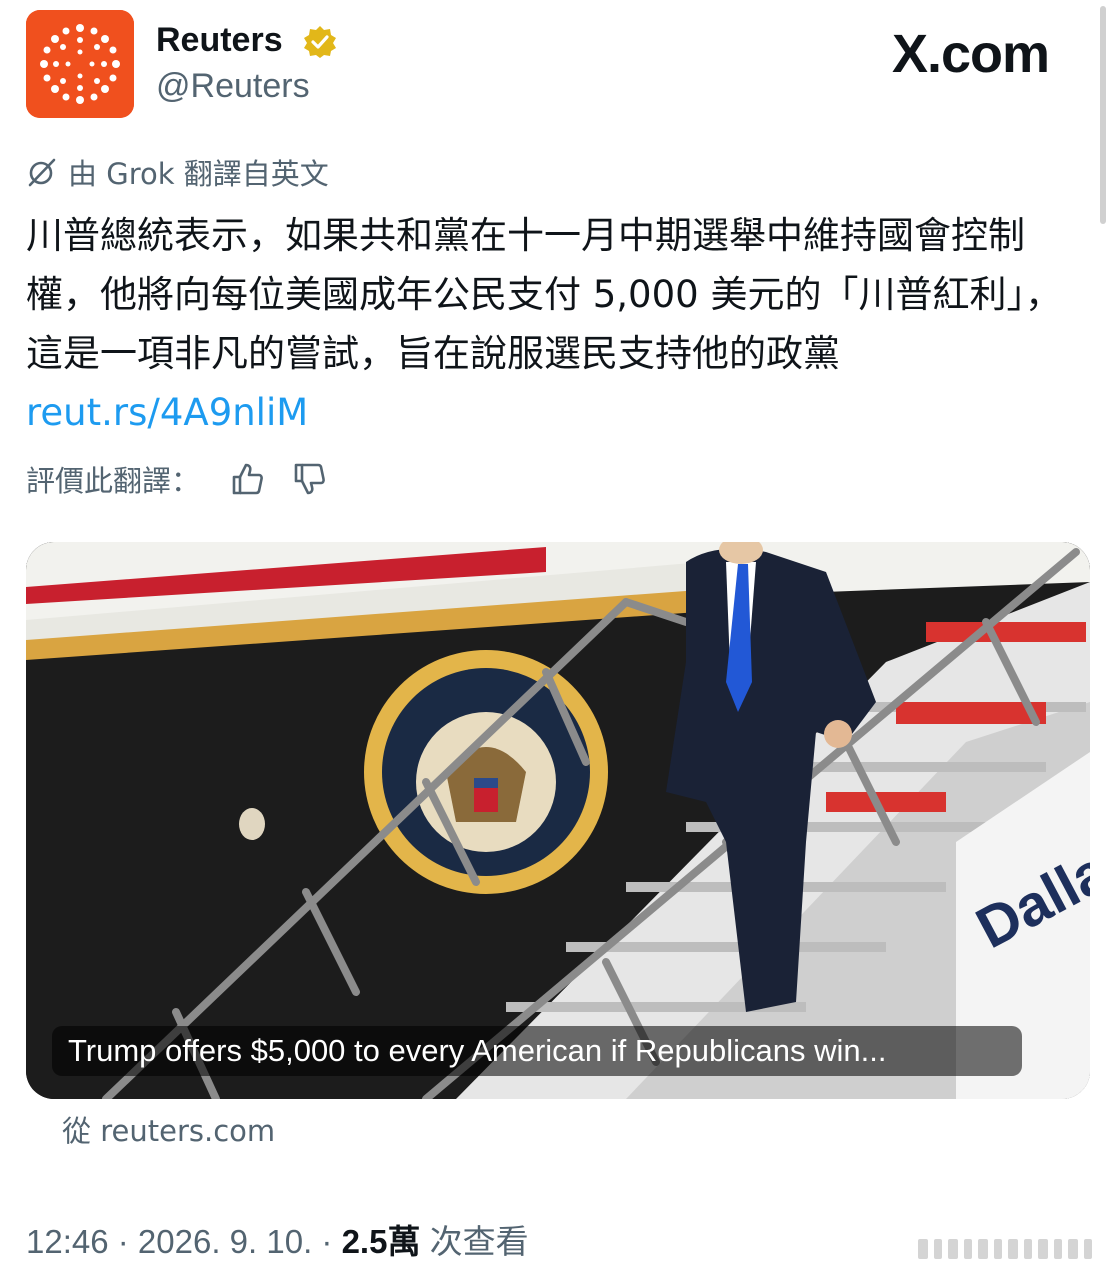 The image size is (1117, 1280). I want to click on account-name: Reuters, so click(219, 40).